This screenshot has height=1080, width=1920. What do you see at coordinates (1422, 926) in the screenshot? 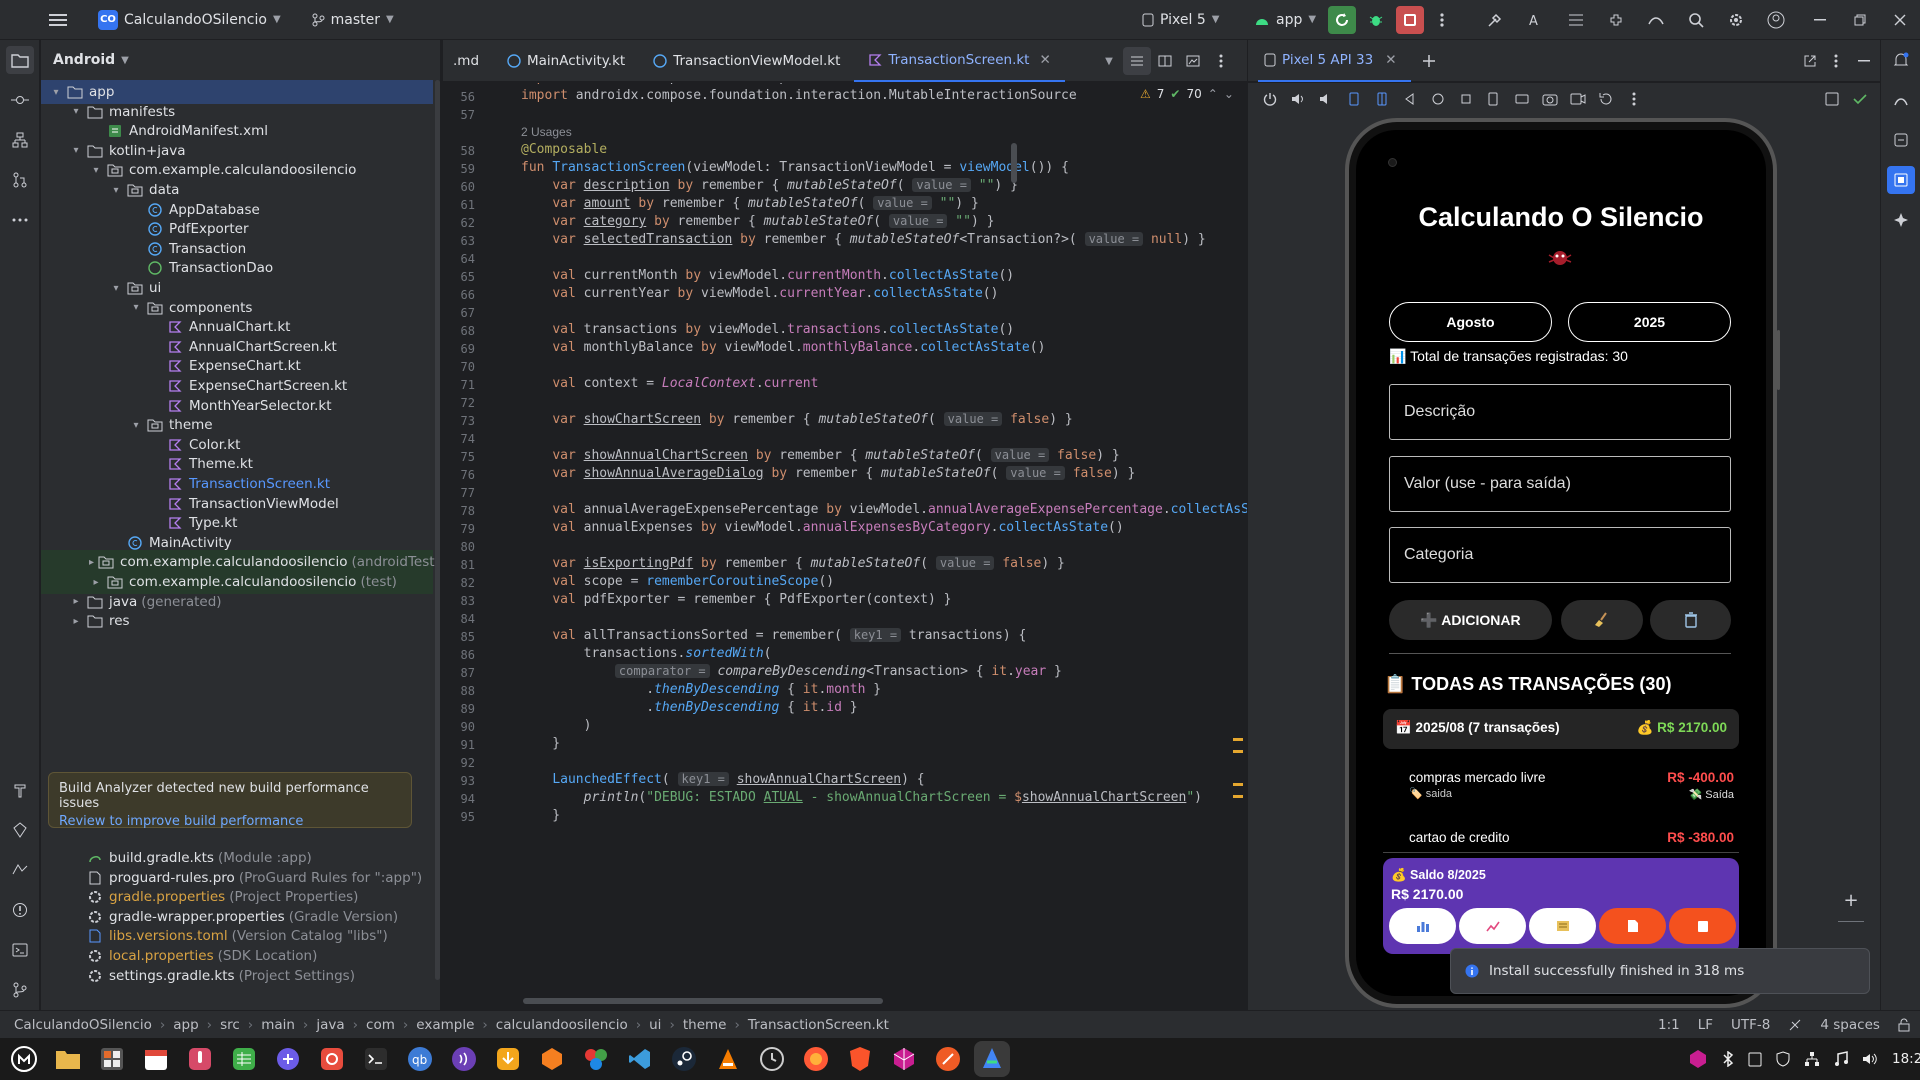
I see `monthly-chart-button` at bounding box center [1422, 926].